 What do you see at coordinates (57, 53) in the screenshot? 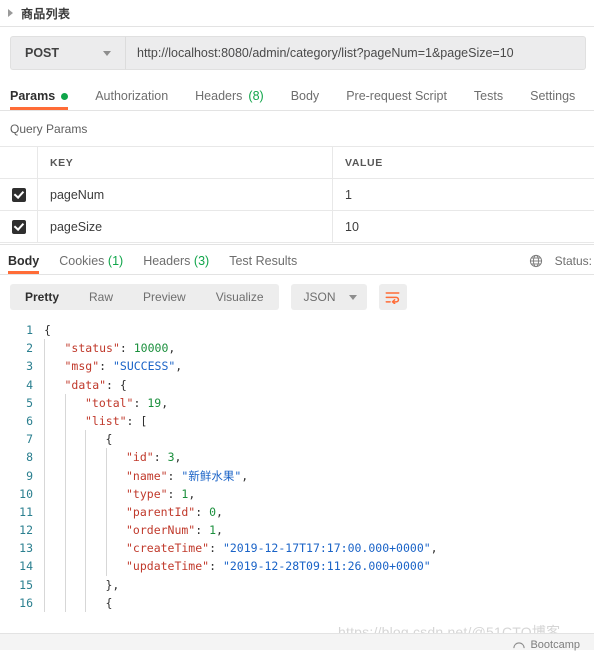
I see `http-method-label: POST` at bounding box center [57, 53].